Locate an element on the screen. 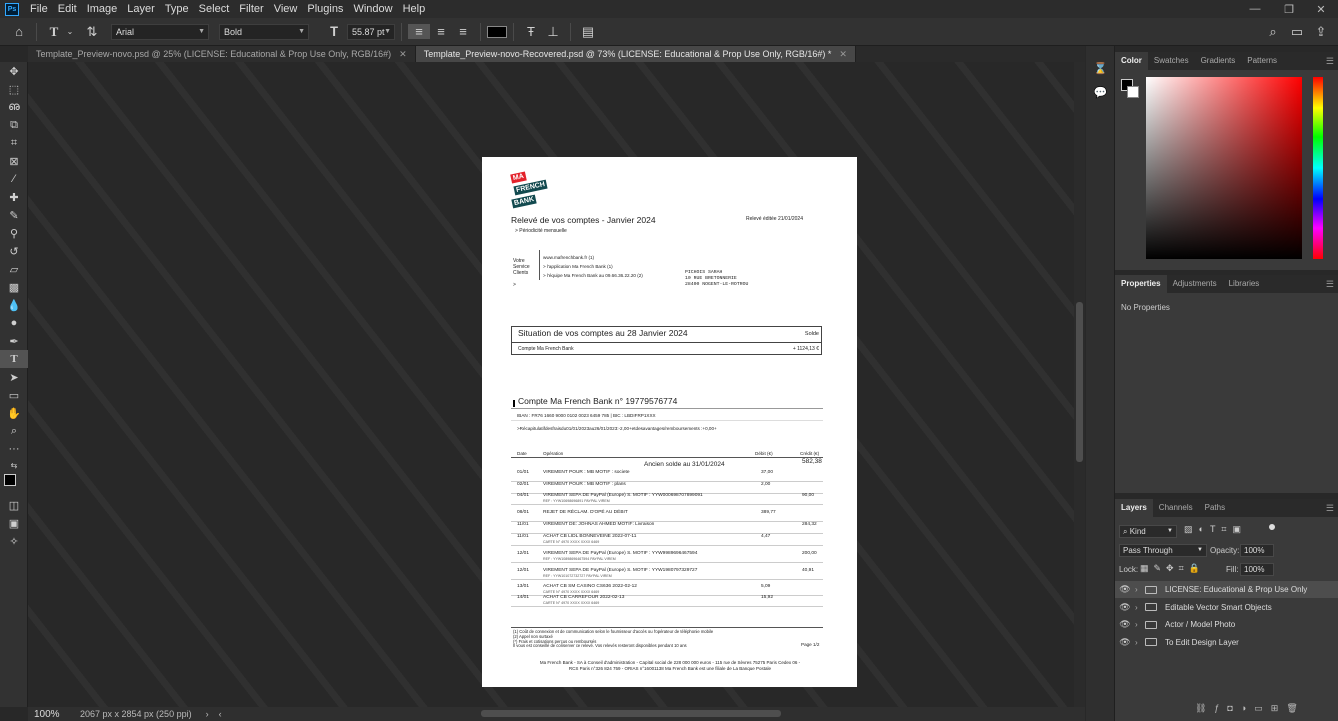 This screenshot has height=721, width=1338. menu-filter: Filter is located at coordinates (251, 9).